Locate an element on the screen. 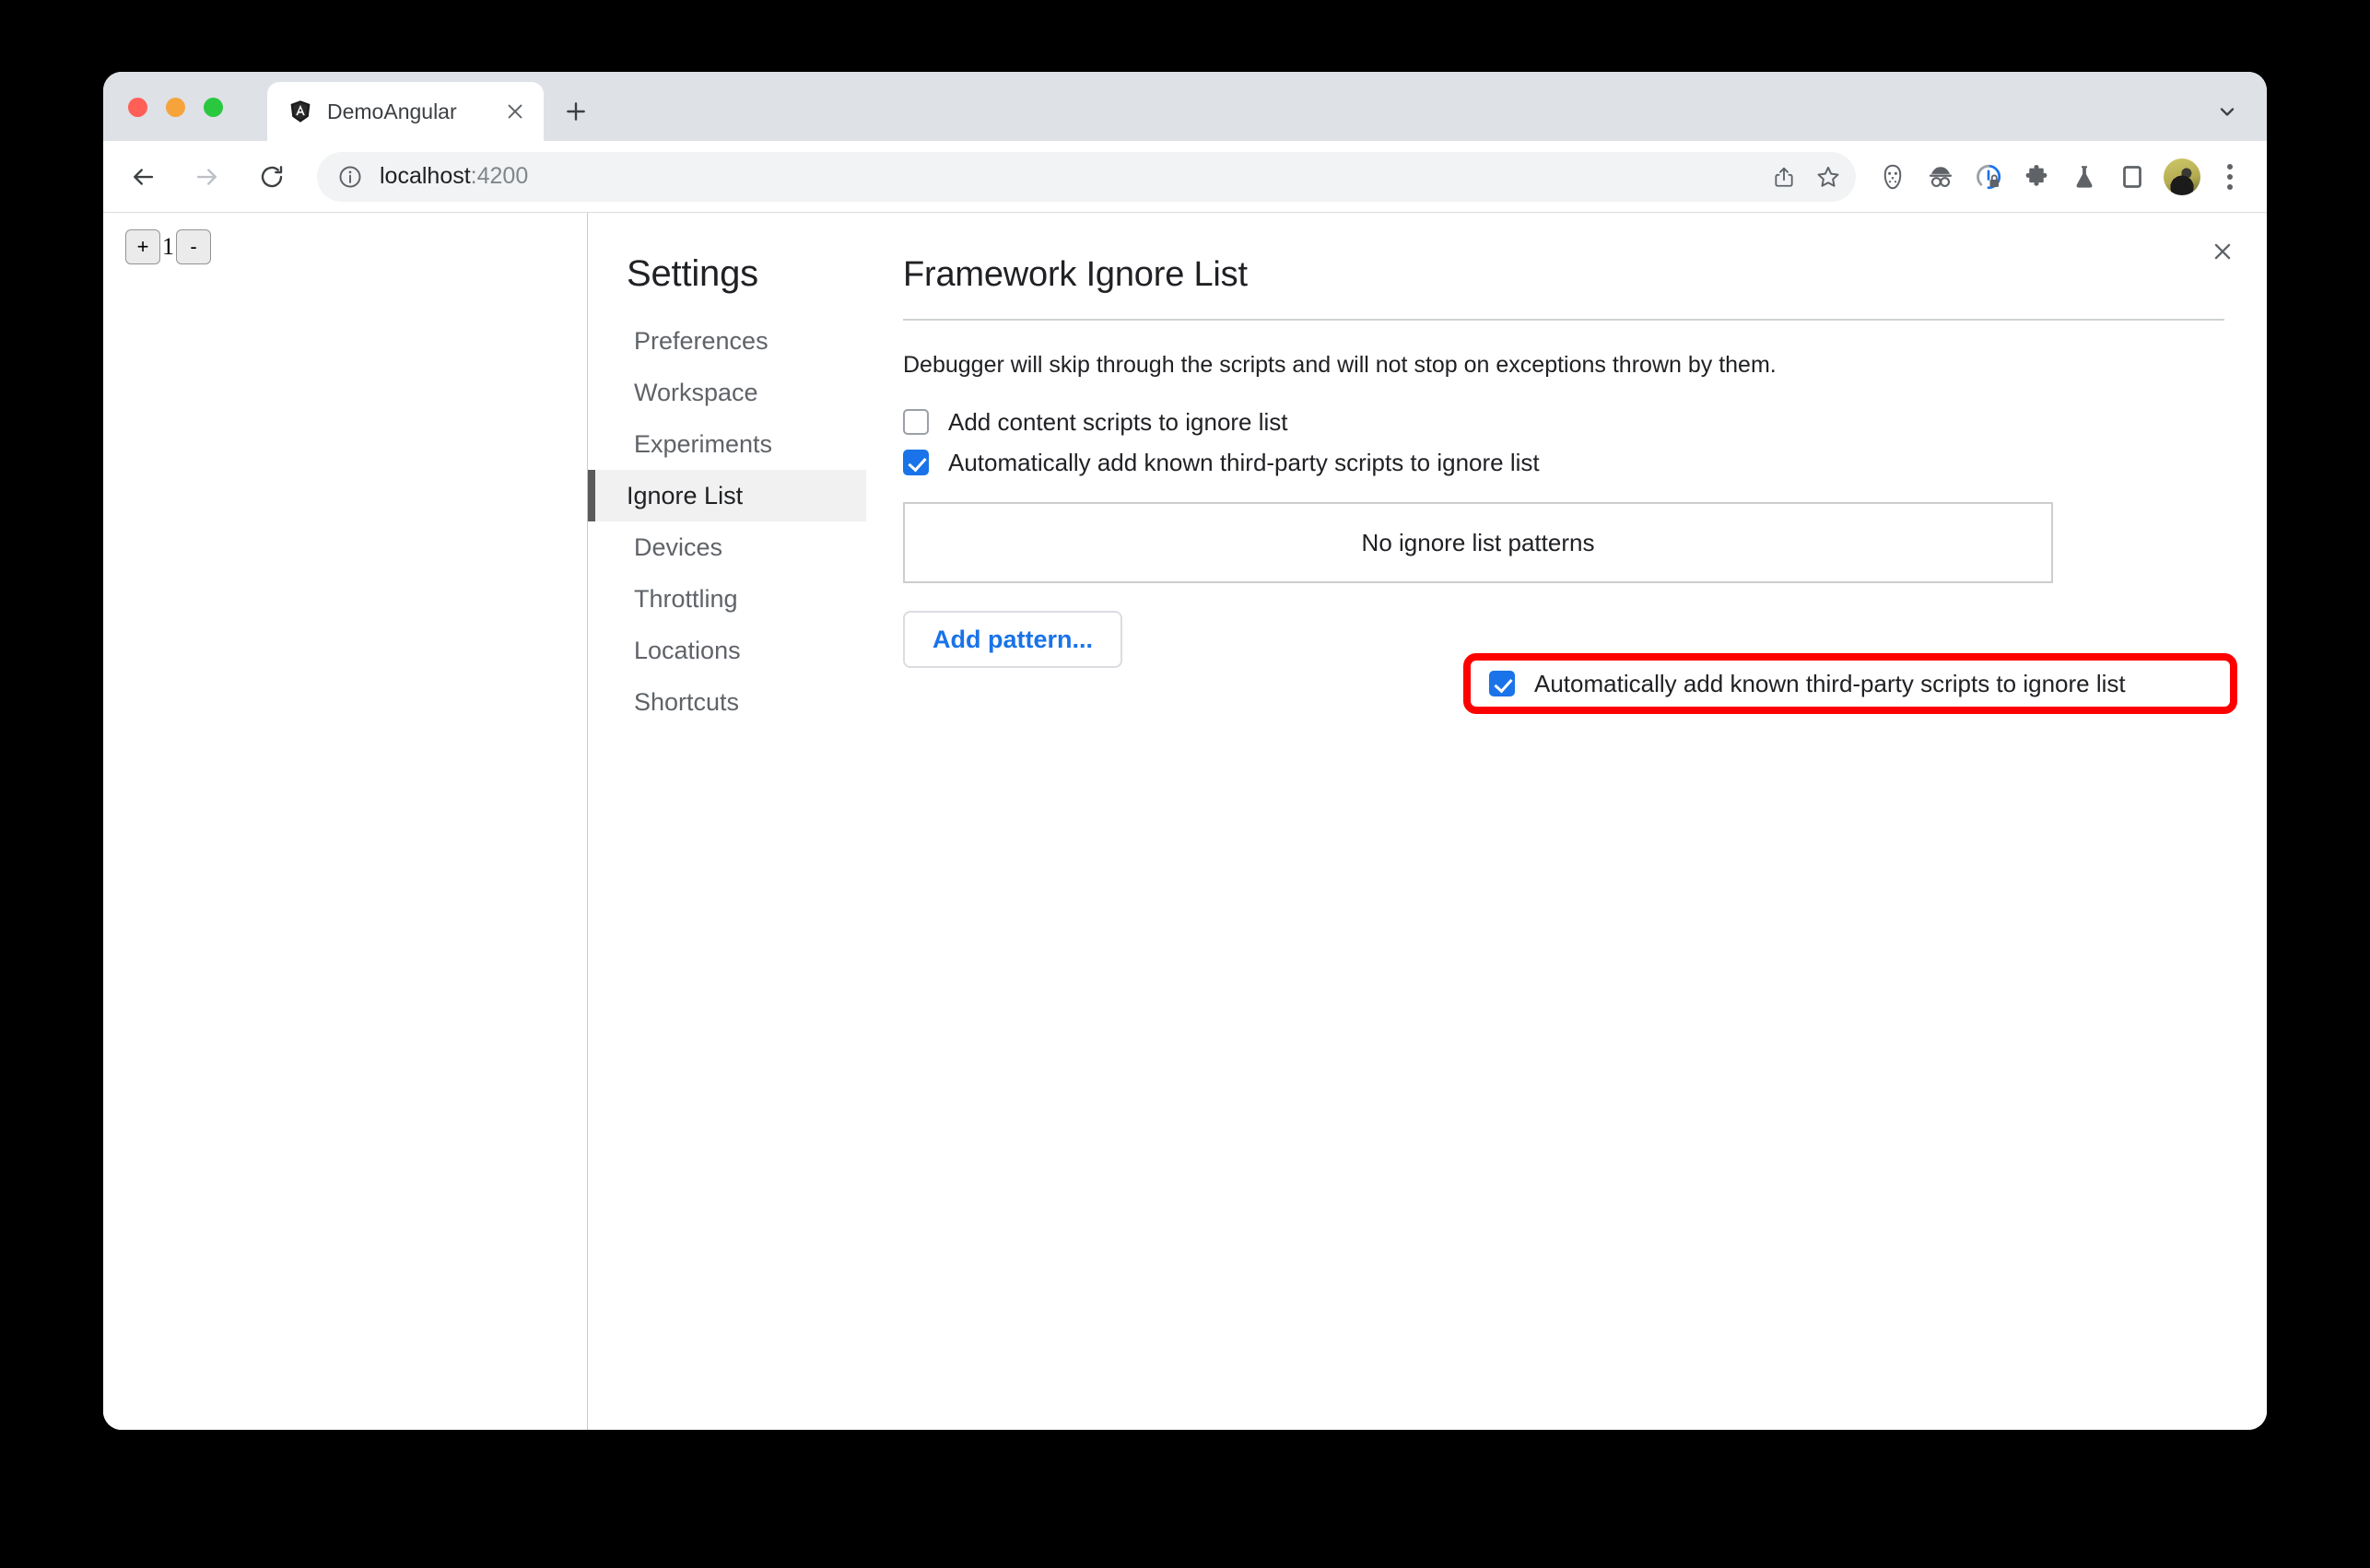 The width and height of the screenshot is (2370, 1568). window-close-button is located at coordinates (137, 107).